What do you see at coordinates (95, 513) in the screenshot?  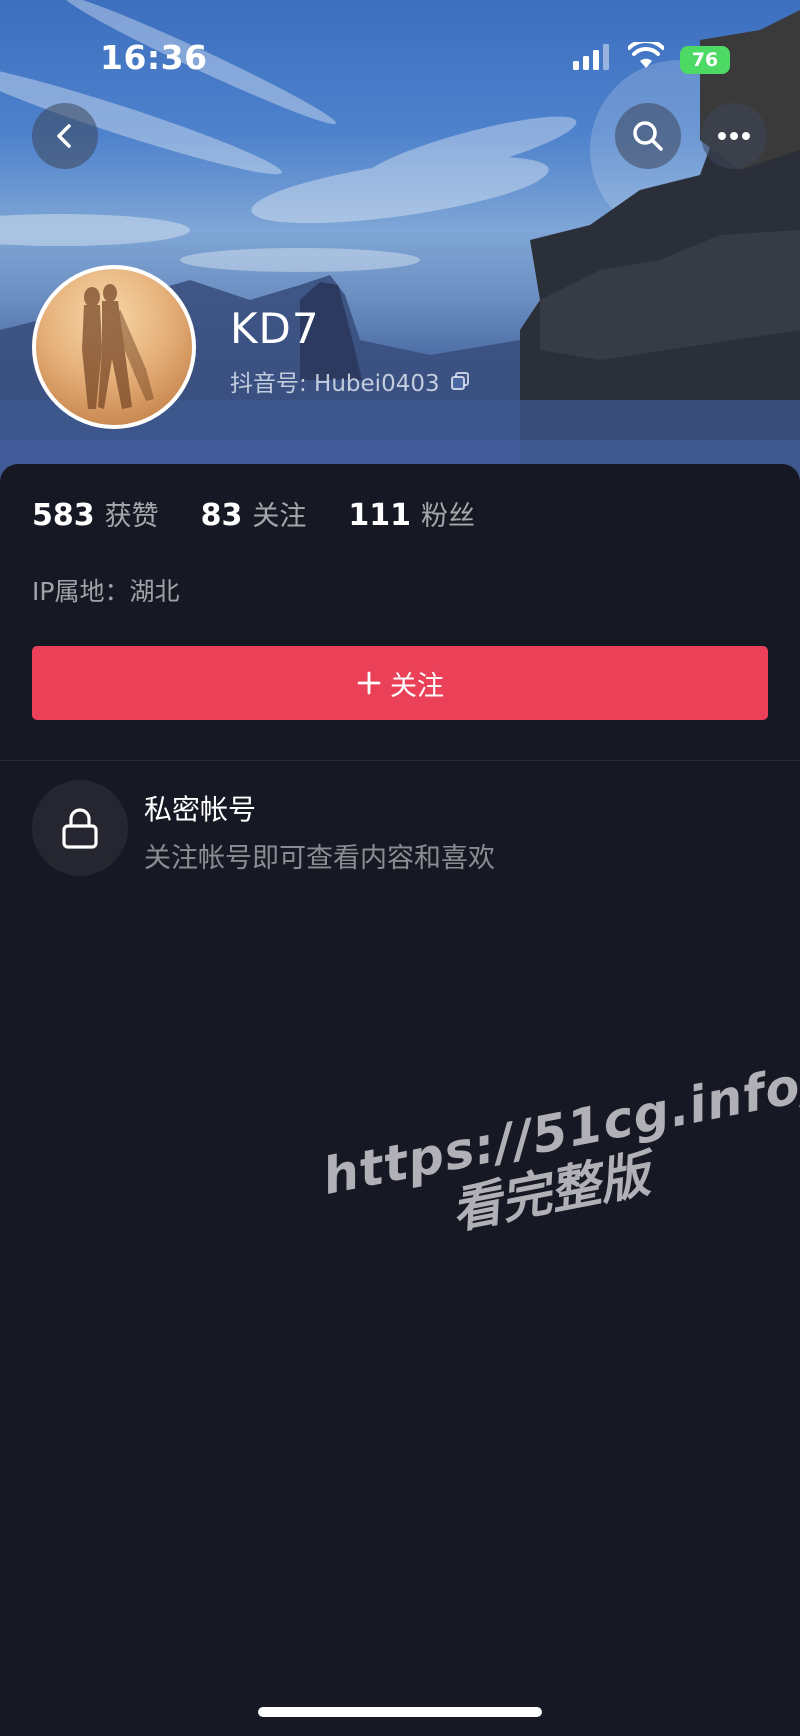 I see `stat-likes: 583 获赞` at bounding box center [95, 513].